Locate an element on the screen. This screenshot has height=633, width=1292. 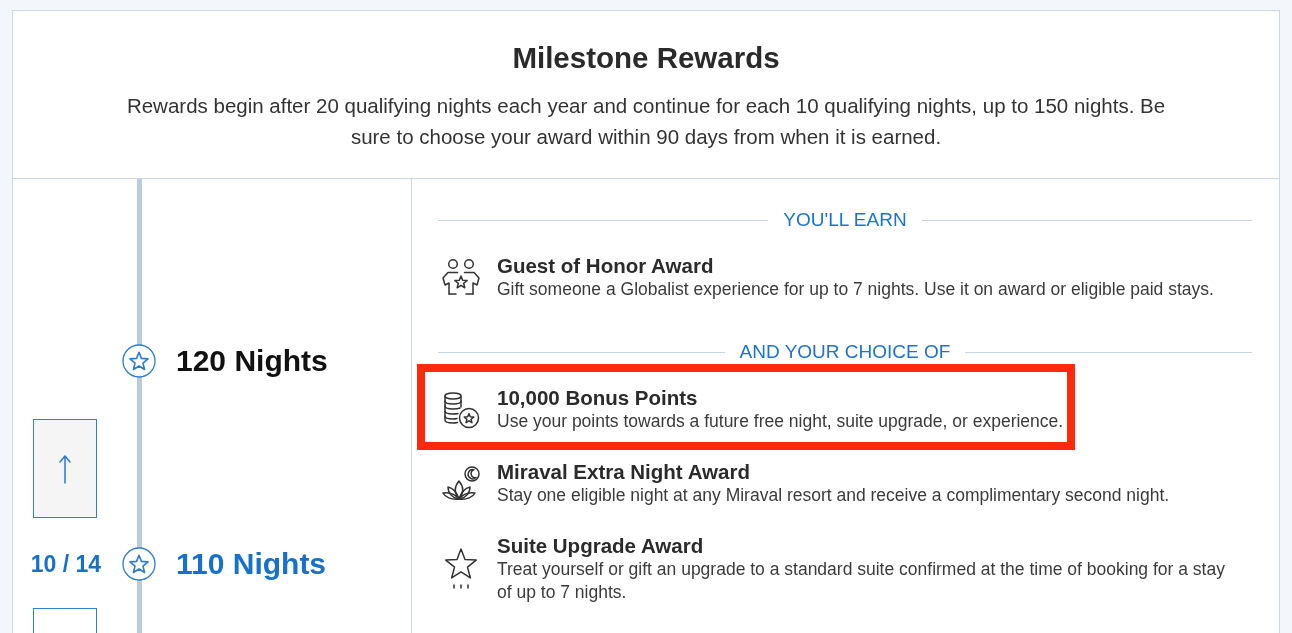
coins-star-icon is located at coordinates (461, 409).